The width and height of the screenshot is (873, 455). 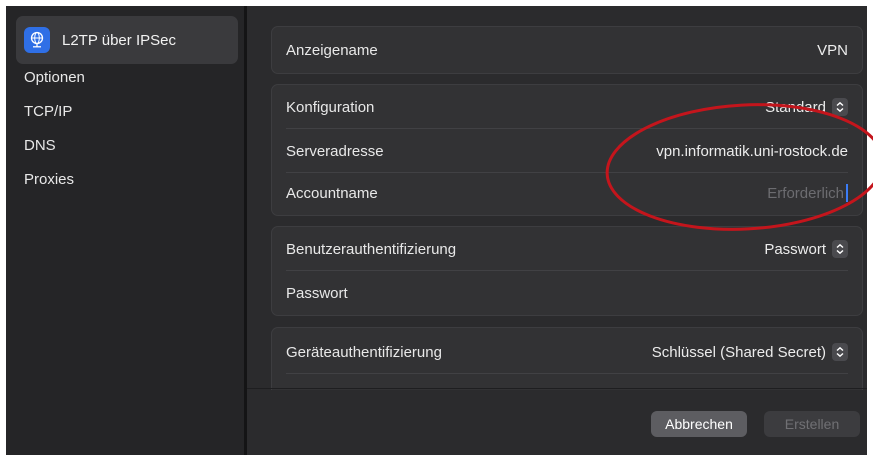 I want to click on sidebar-item-l2tp: L2TP über IPSec, so click(x=127, y=40).